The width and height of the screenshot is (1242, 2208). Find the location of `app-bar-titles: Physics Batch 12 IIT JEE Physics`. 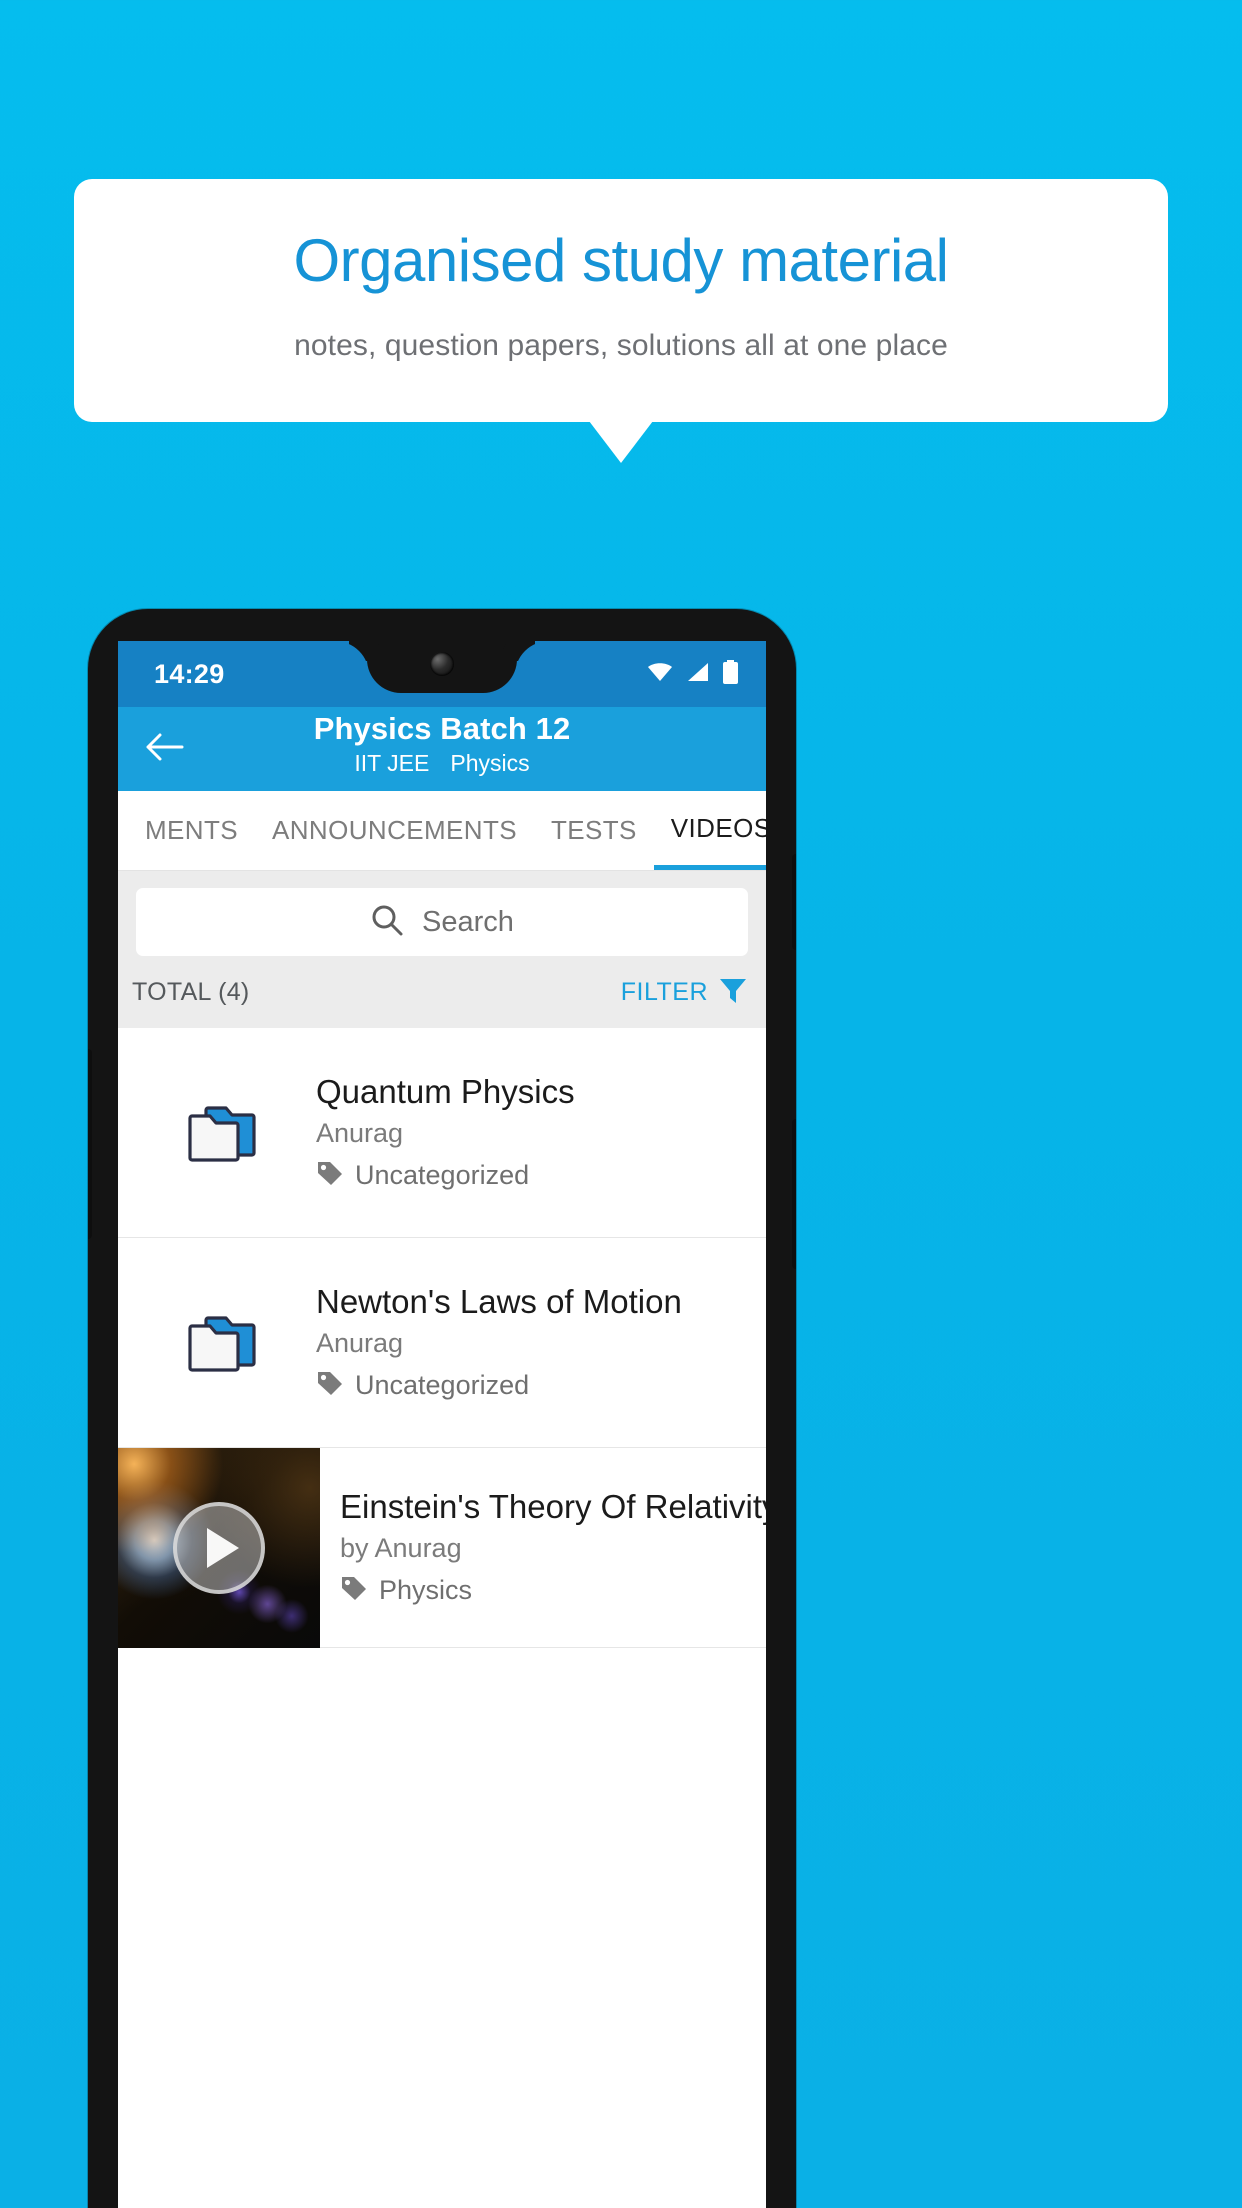

app-bar-titles: Physics Batch 12 IIT JEE Physics is located at coordinates (442, 744).